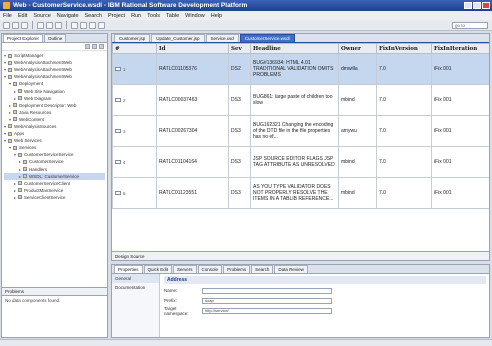 This screenshot has width=492, height=346. What do you see at coordinates (54, 55) in the screenshot?
I see `tree-item: ▾ ScriptManager` at bounding box center [54, 55].